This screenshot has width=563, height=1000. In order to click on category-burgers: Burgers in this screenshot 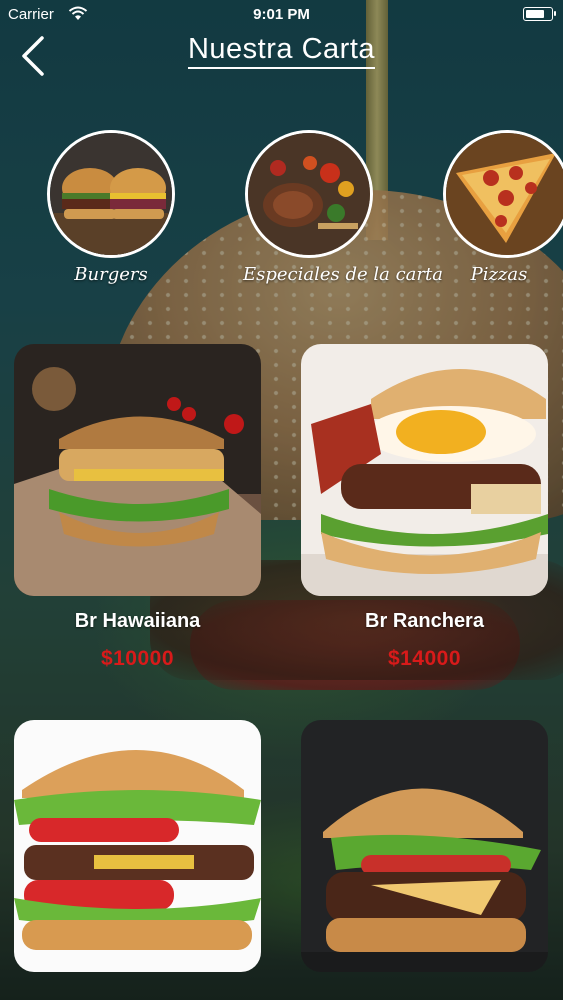, I will do `click(111, 207)`.